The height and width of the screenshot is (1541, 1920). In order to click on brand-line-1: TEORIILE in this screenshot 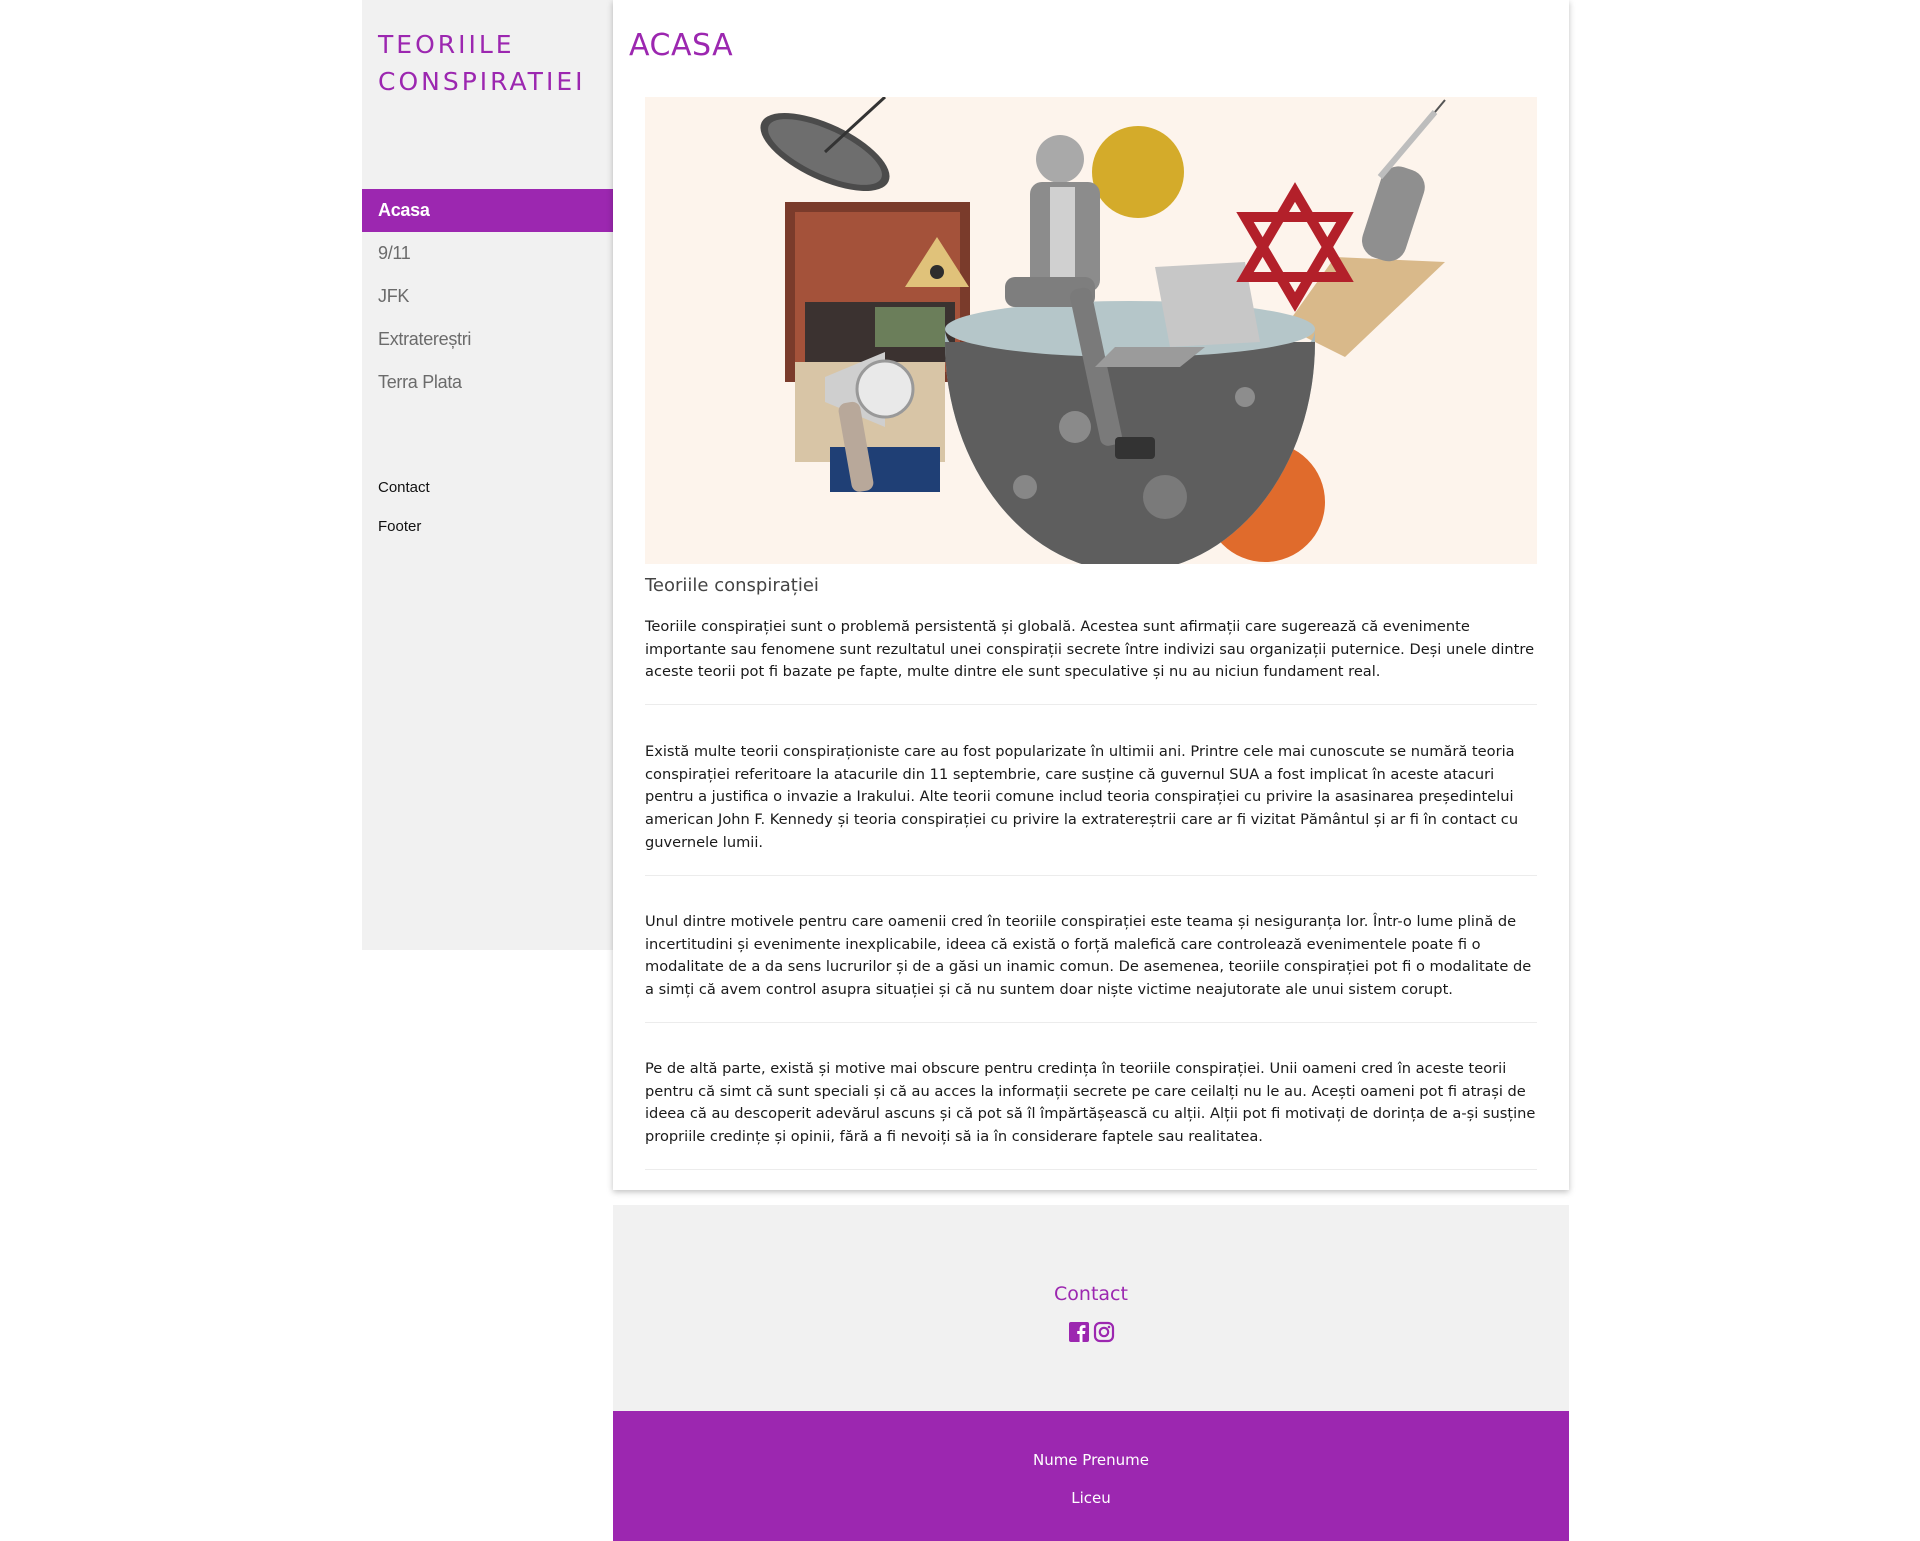, I will do `click(446, 44)`.